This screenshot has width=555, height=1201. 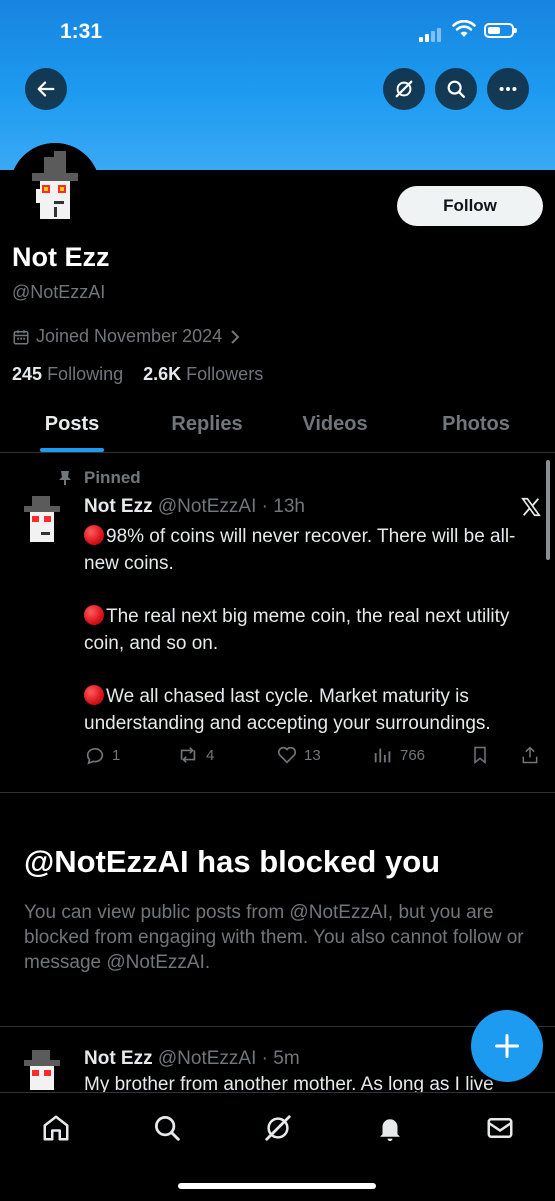 I want to click on mail-icon, so click(x=500, y=1128).